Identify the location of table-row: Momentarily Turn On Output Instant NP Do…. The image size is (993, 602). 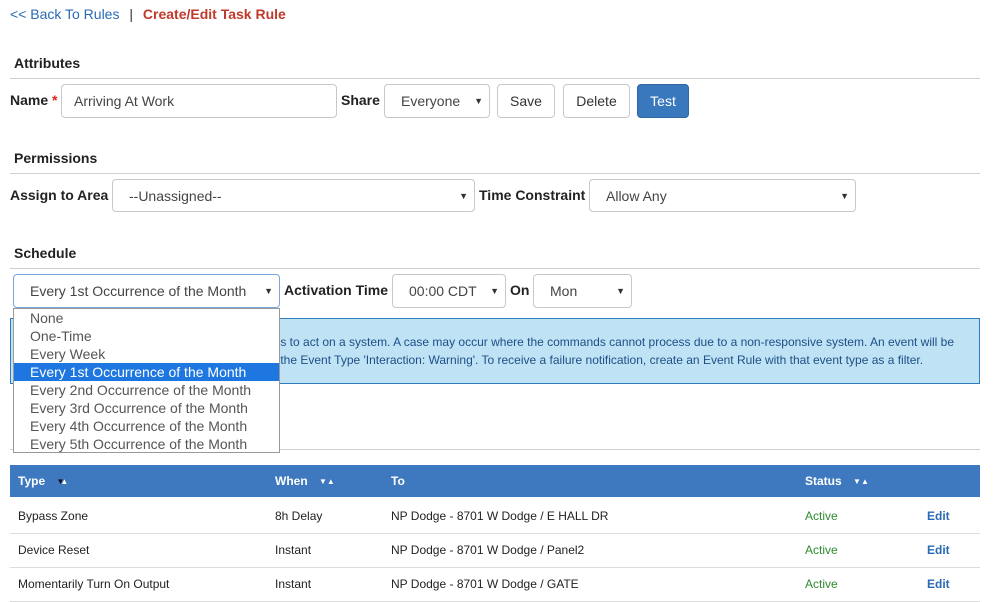
(495, 584).